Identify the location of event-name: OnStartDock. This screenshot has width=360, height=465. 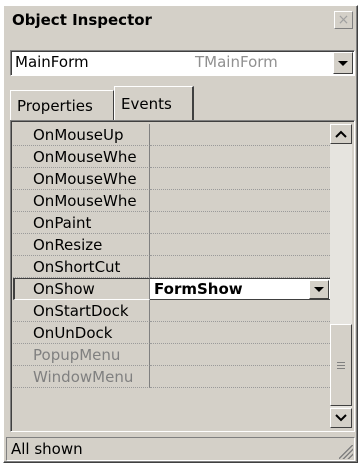
(81, 311).